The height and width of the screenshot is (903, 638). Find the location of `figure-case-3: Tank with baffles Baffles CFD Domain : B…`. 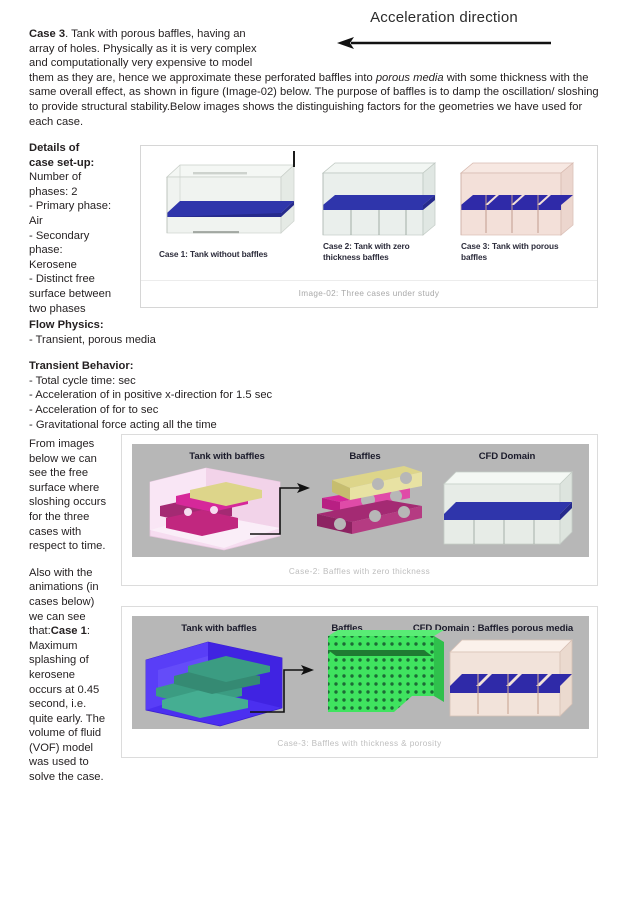

figure-case-3: Tank with baffles Baffles CFD Domain : B… is located at coordinates (359, 682).